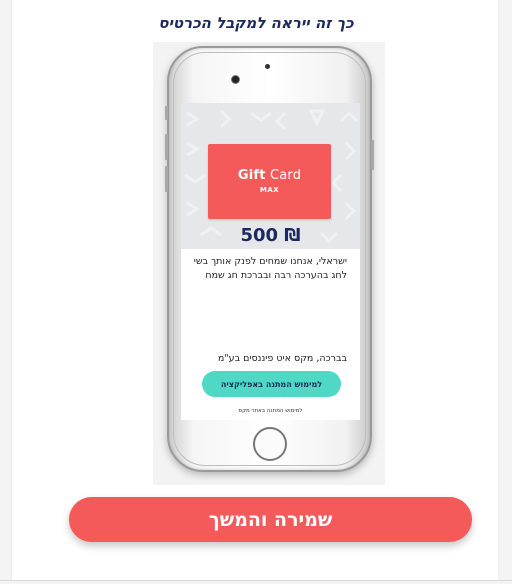 This screenshot has height=584, width=512. I want to click on redeem-on-website-link: למימוש המתנה באתר מקס, so click(270, 411).